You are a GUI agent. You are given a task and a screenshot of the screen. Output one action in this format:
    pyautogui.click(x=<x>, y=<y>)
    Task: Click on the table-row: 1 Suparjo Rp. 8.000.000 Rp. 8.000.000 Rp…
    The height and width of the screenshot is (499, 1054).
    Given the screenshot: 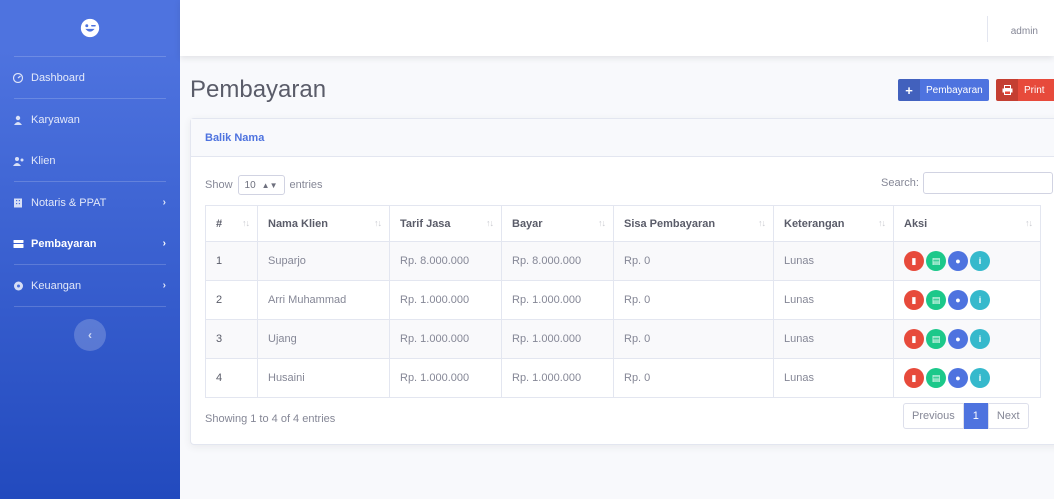 What is the action you would take?
    pyautogui.click(x=623, y=261)
    